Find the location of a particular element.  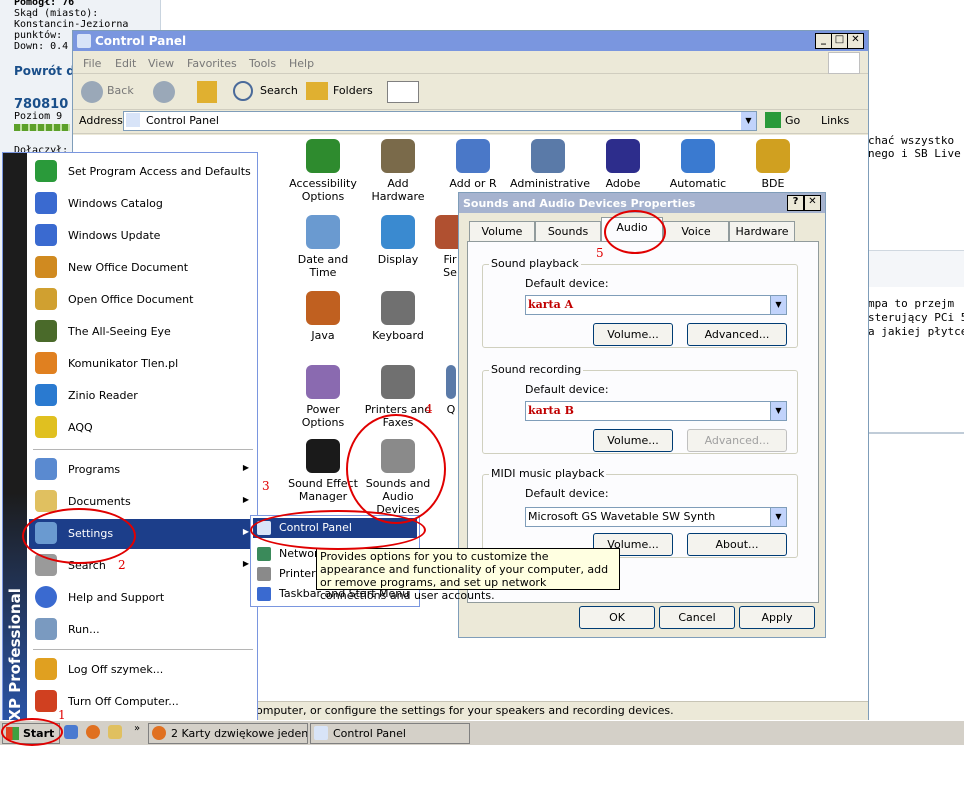

submenu-arrow-icon: ▶ is located at coordinates (245, 467).